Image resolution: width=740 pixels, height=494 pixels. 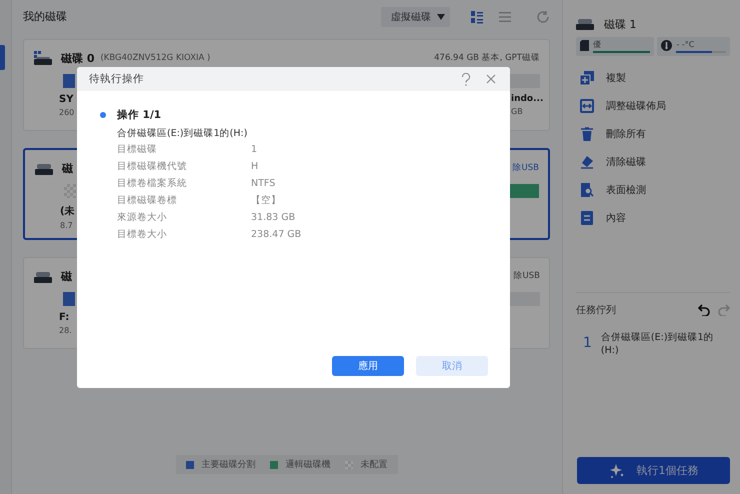 What do you see at coordinates (415, 17) in the screenshot?
I see `view-dropdown: 虛擬磁碟` at bounding box center [415, 17].